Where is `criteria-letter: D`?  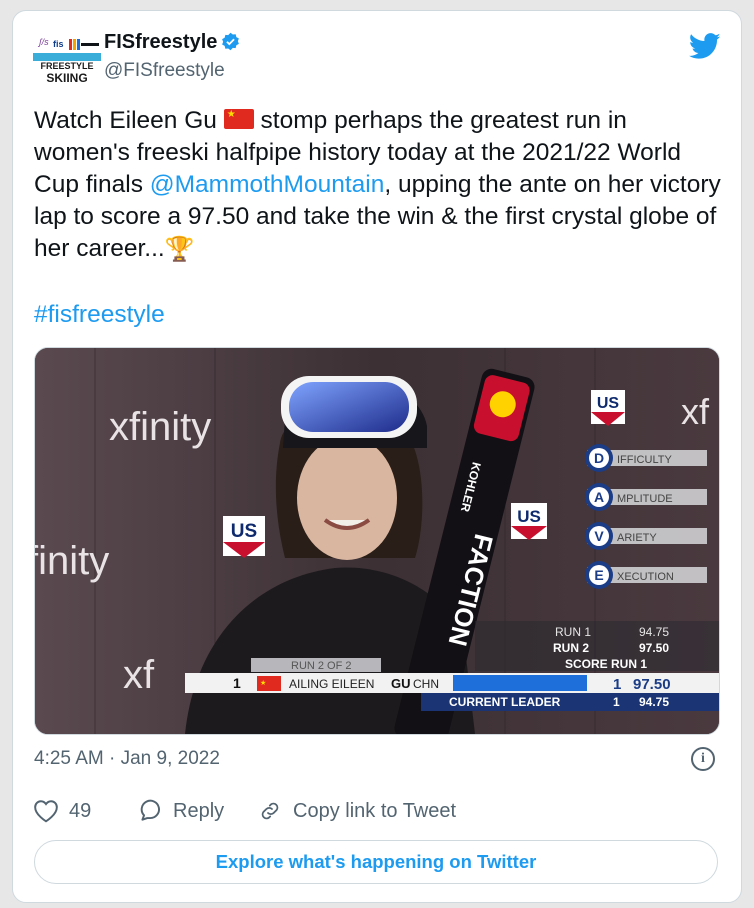 criteria-letter: D is located at coordinates (599, 458).